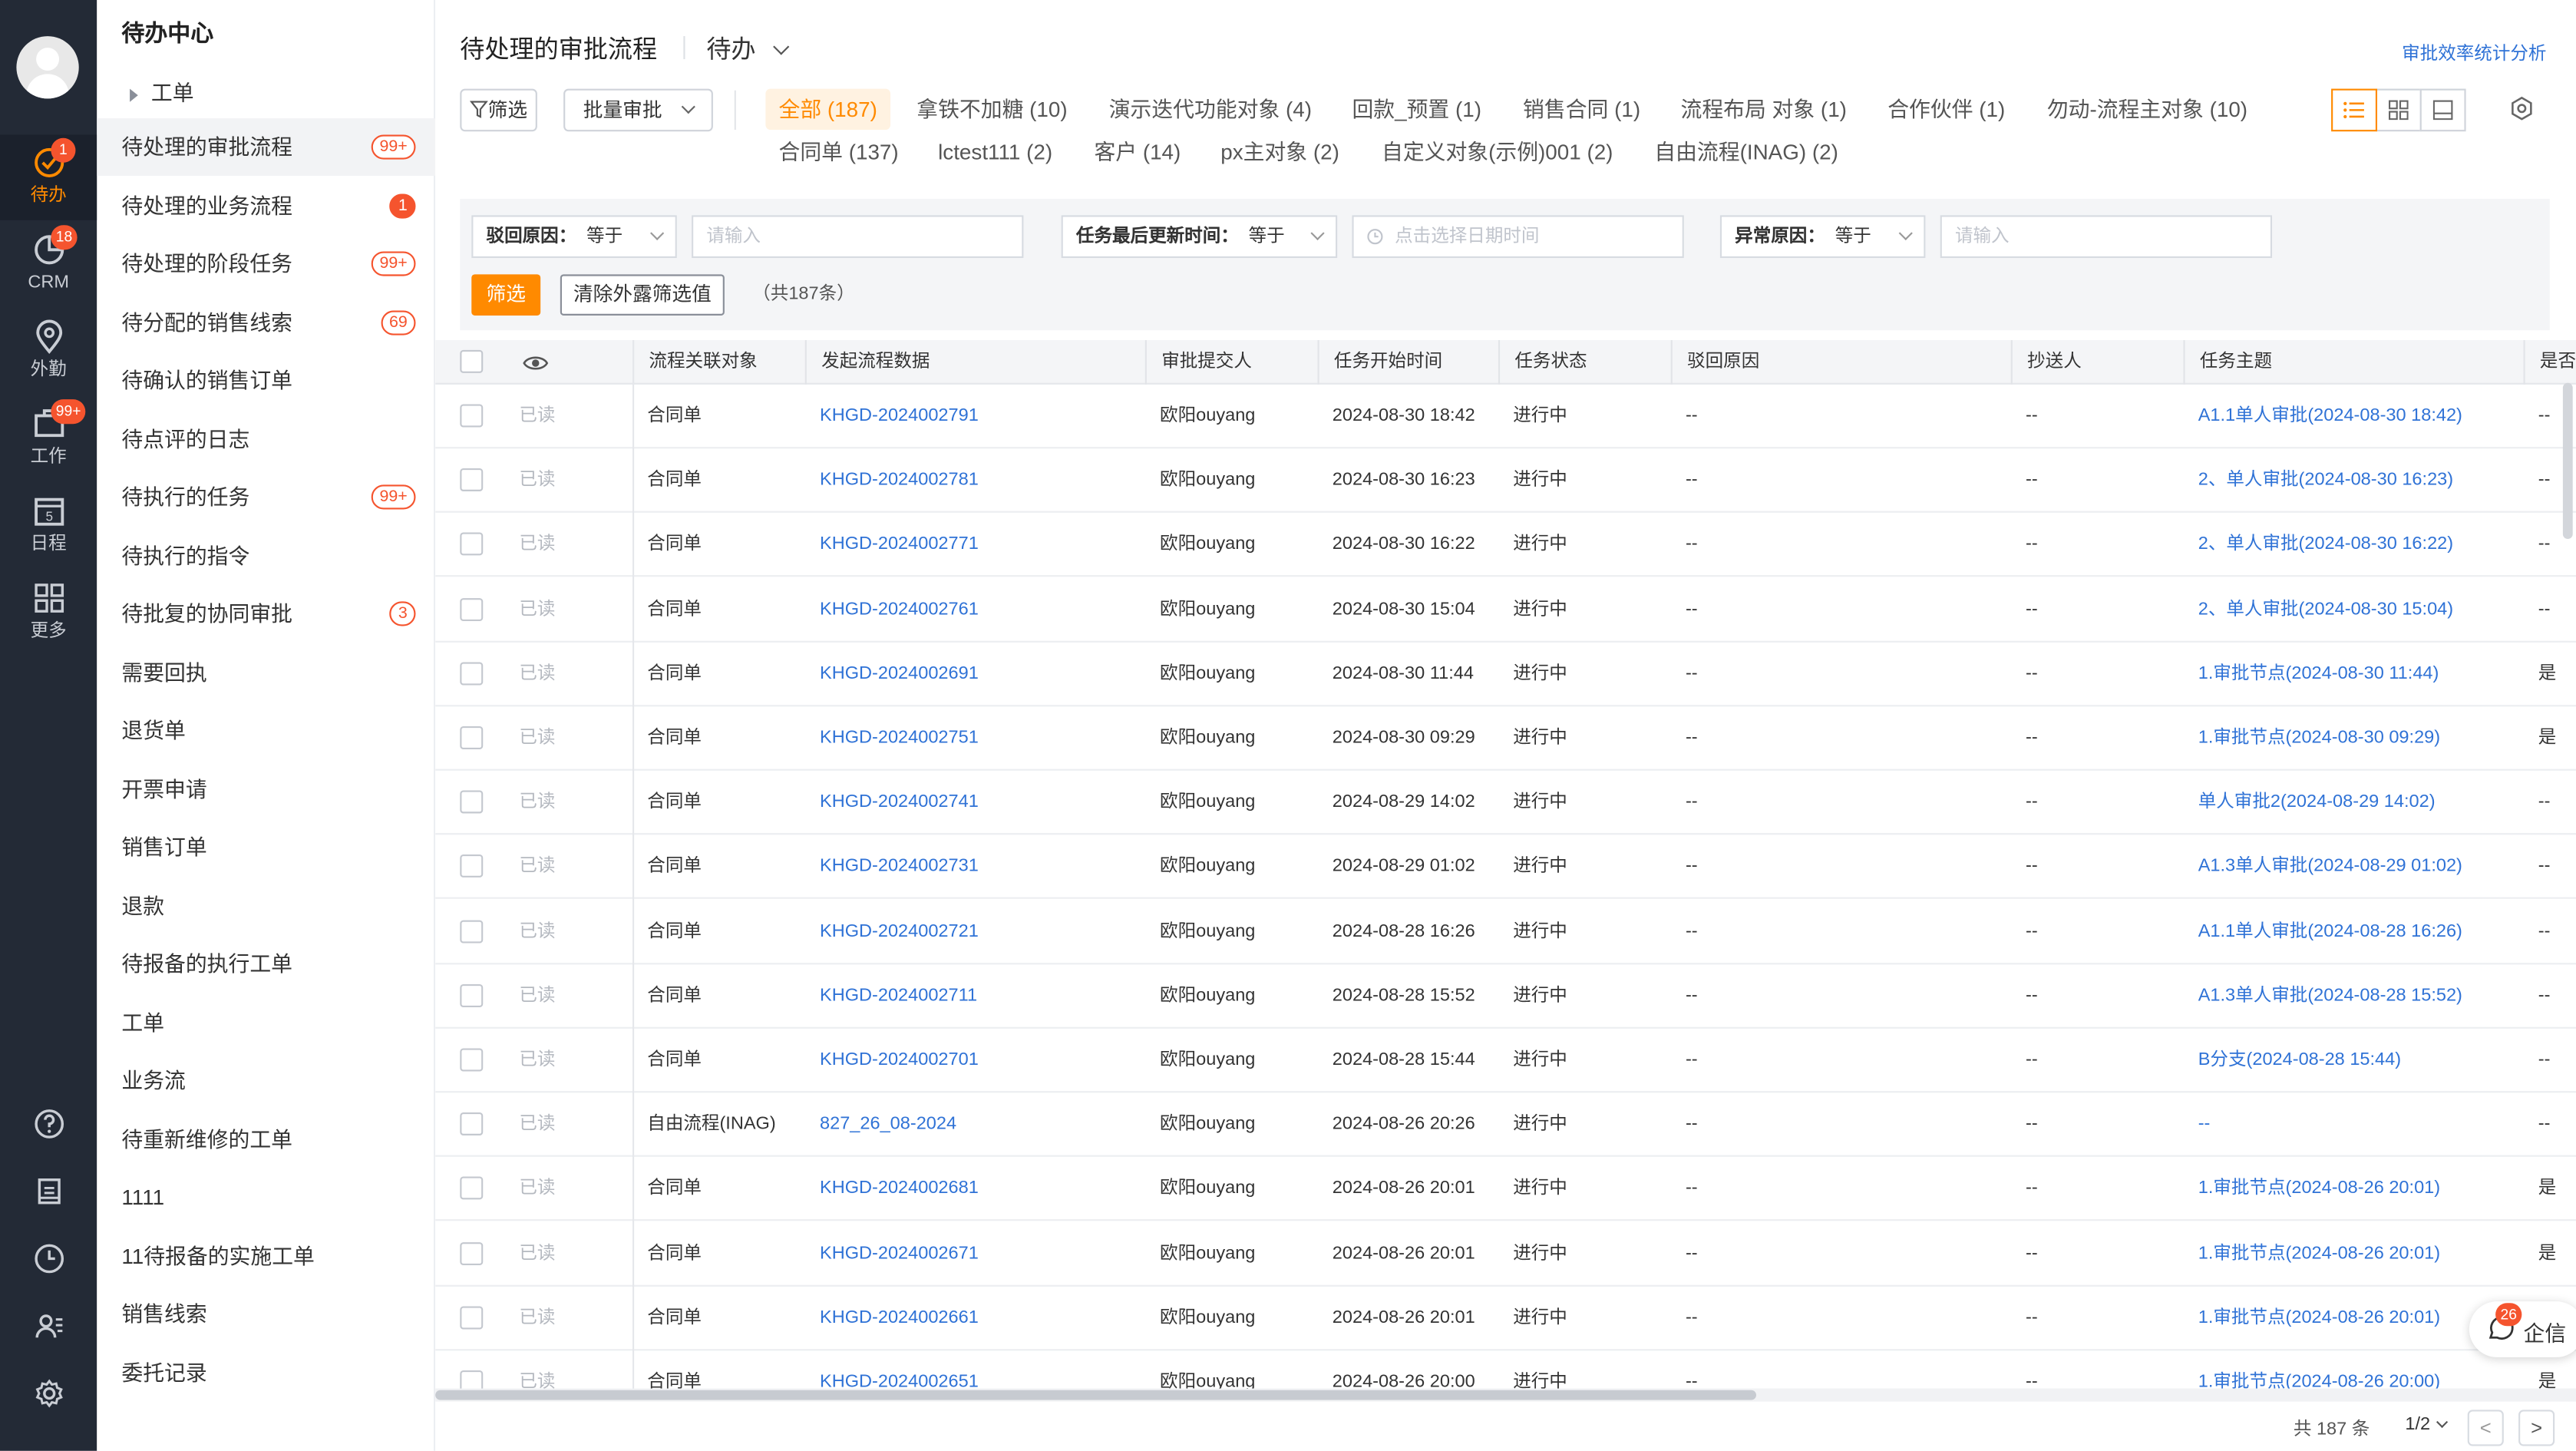 This screenshot has width=2576, height=1451. What do you see at coordinates (1946, 110) in the screenshot?
I see `object-chip: 合作伙伴 (1)` at bounding box center [1946, 110].